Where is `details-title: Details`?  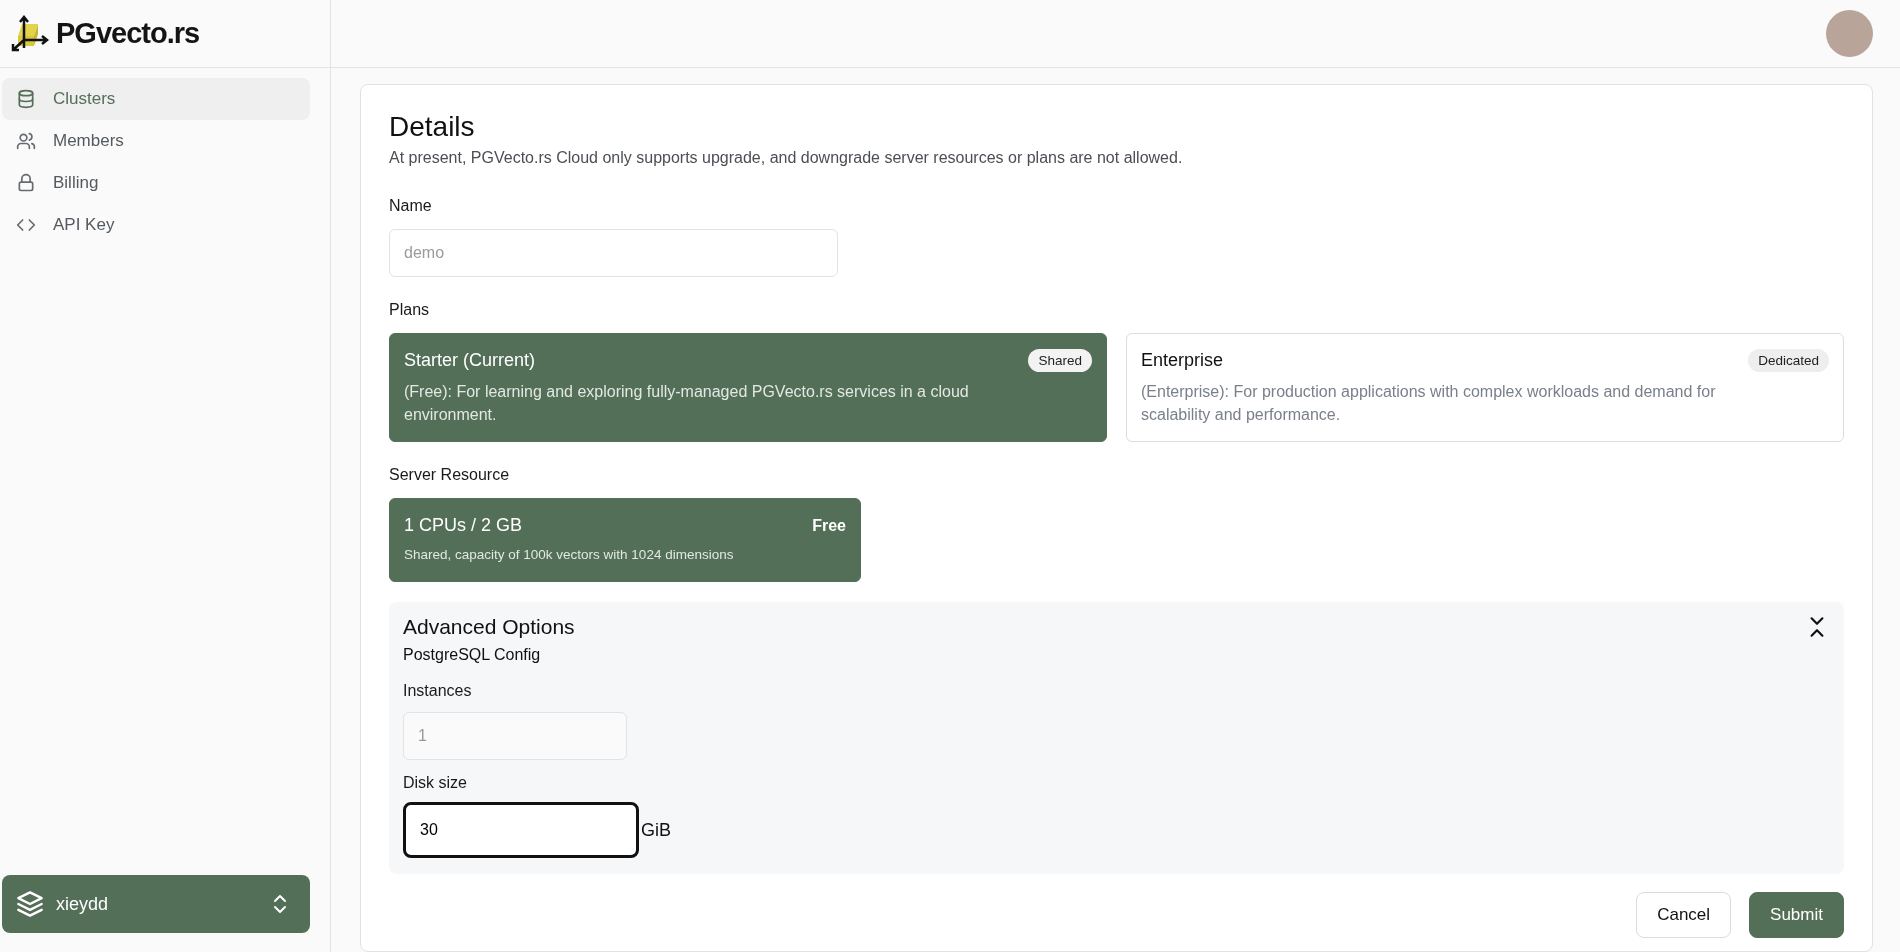 details-title: Details is located at coordinates (432, 127).